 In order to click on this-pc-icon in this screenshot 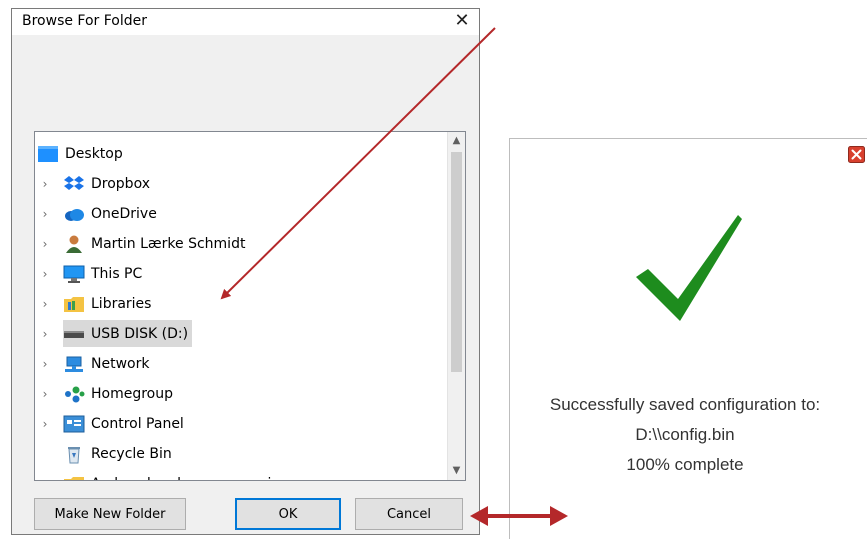, I will do `click(74, 274)`.